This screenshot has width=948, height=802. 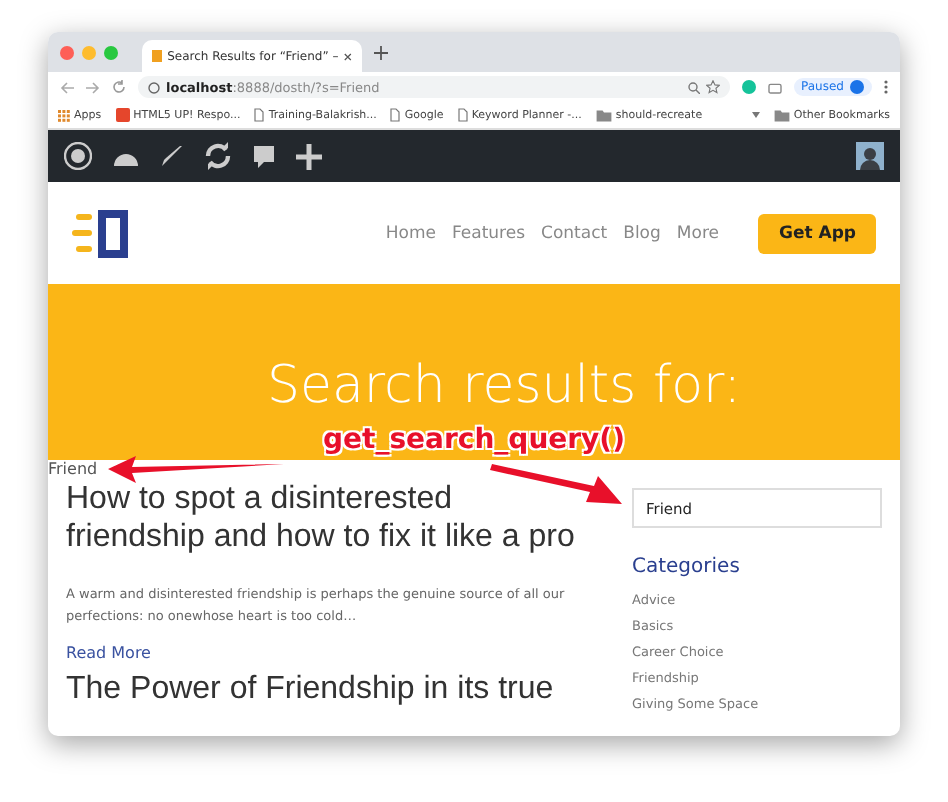 What do you see at coordinates (755, 115) in the screenshot?
I see `chevron-icon` at bounding box center [755, 115].